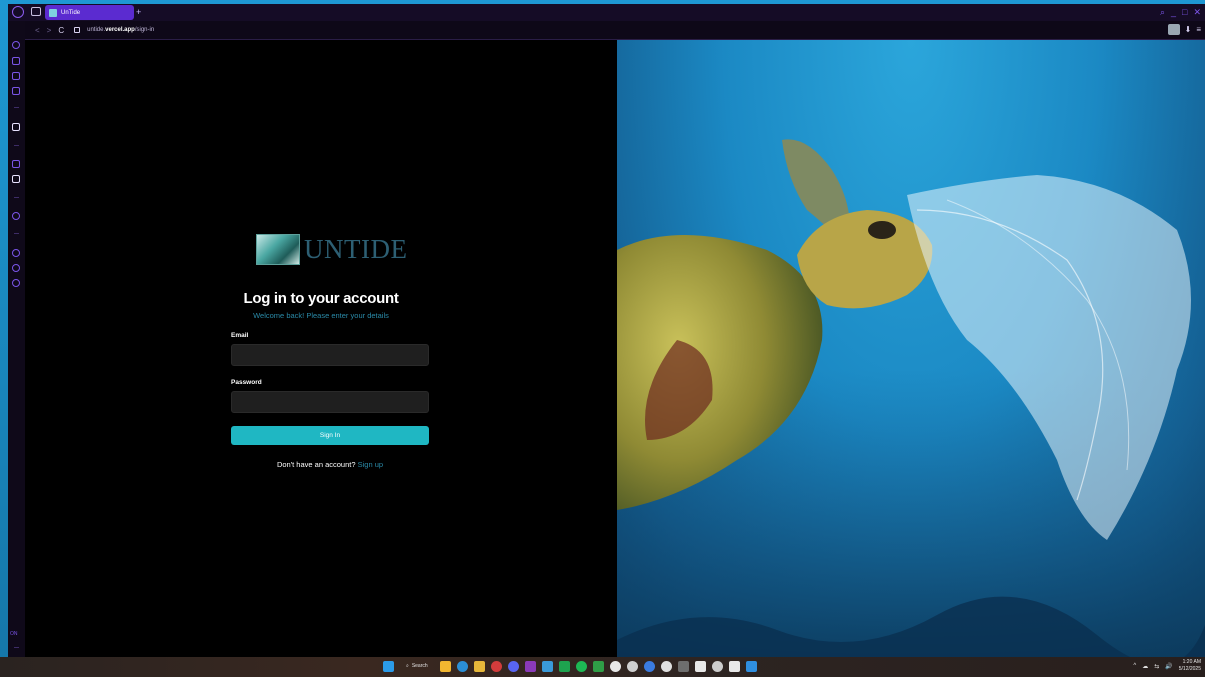 Image resolution: width=1205 pixels, height=677 pixels. Describe the element at coordinates (1188, 29) in the screenshot. I see `download-icon: ⬇` at that location.